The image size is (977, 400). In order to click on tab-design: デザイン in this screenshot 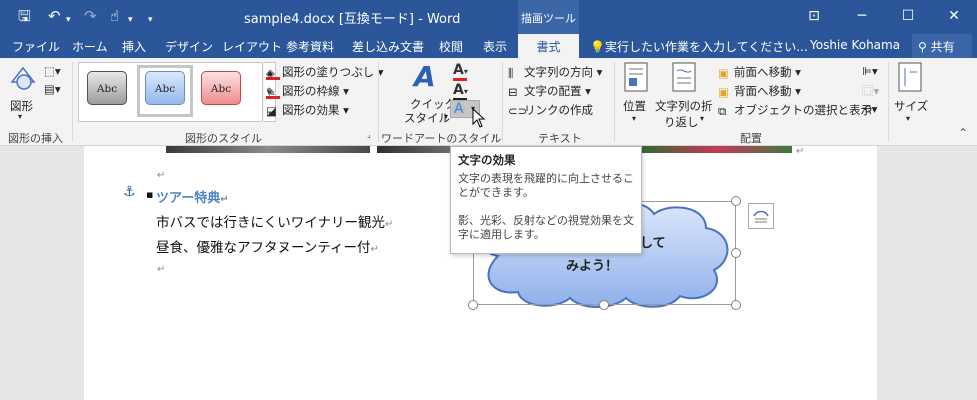, I will do `click(189, 46)`.